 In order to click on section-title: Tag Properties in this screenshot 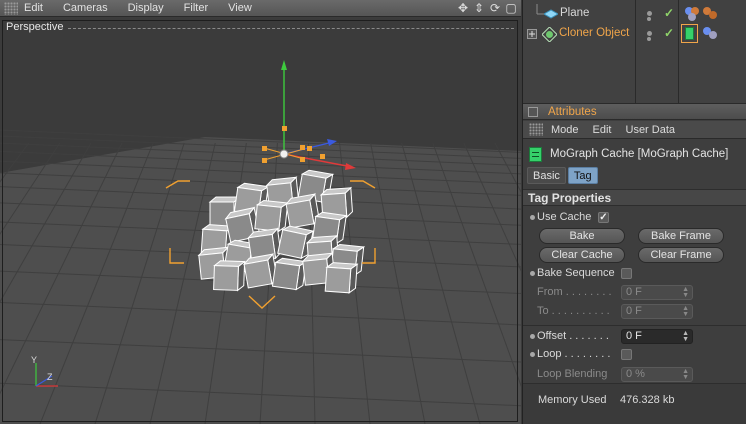, I will do `click(570, 198)`.